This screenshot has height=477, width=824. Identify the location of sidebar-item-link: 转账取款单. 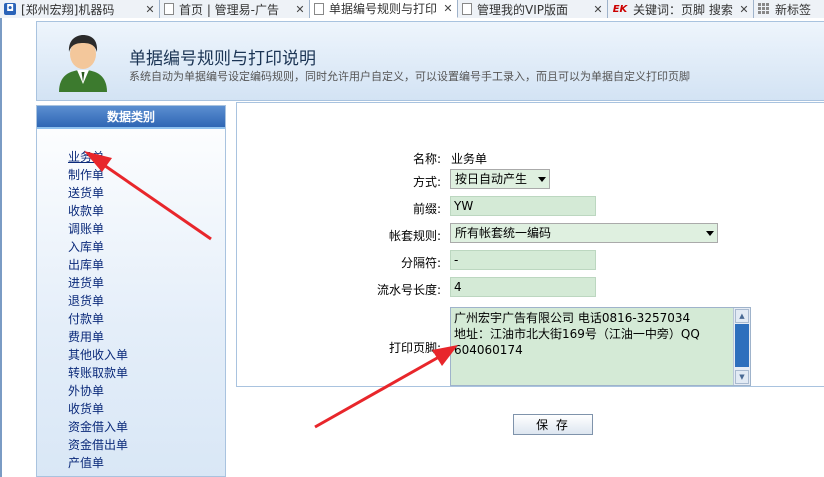
(98, 373).